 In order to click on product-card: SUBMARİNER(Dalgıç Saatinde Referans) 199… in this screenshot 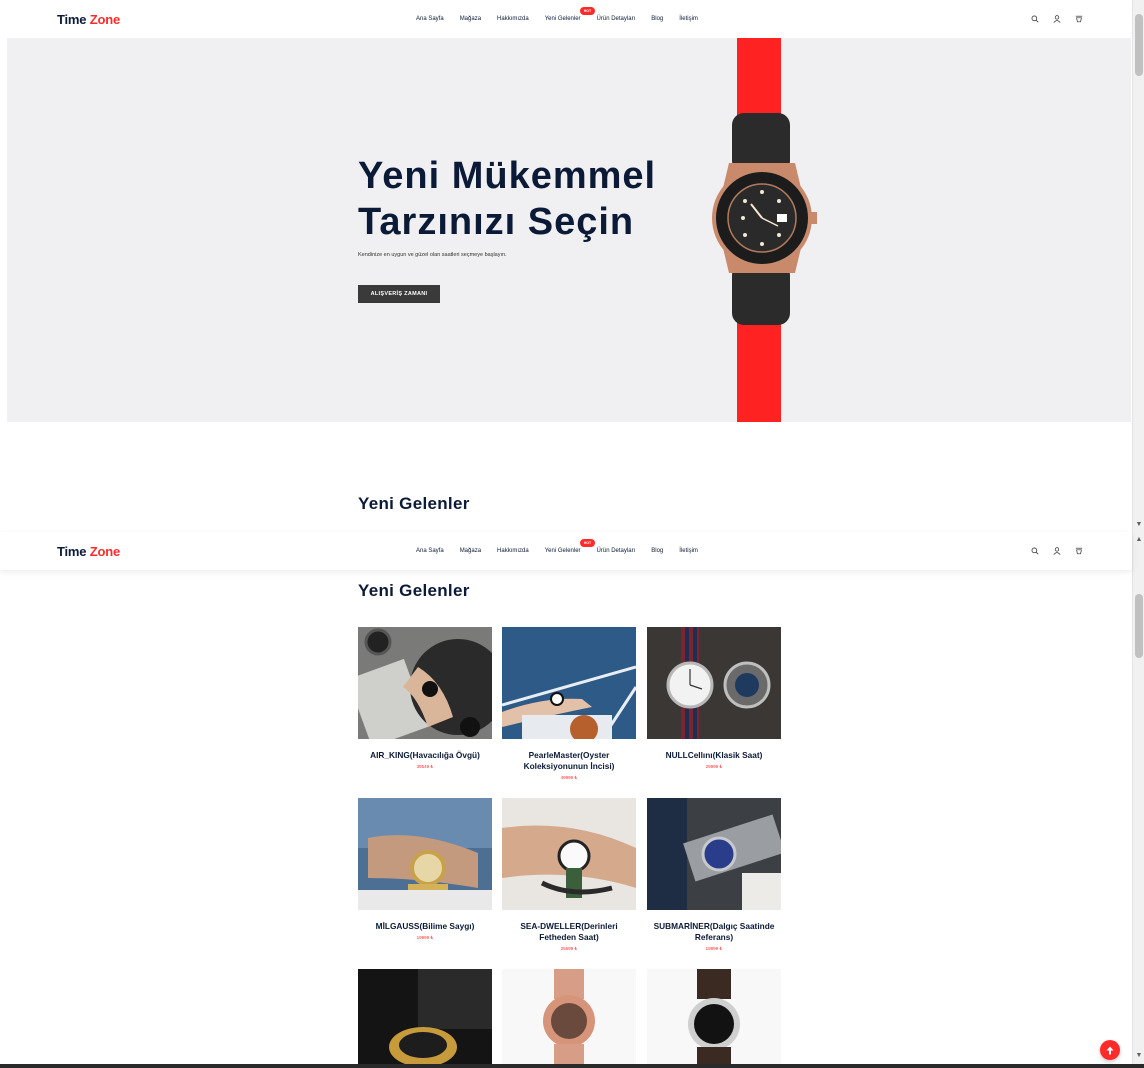, I will do `click(714, 875)`.